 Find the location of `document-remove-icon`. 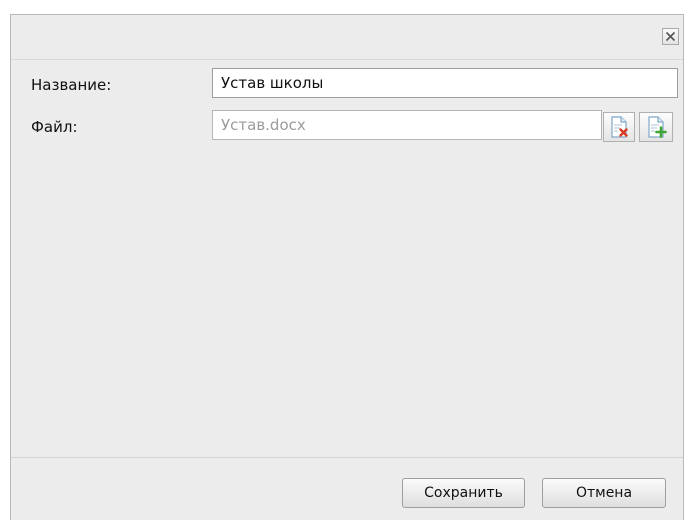

document-remove-icon is located at coordinates (619, 127).